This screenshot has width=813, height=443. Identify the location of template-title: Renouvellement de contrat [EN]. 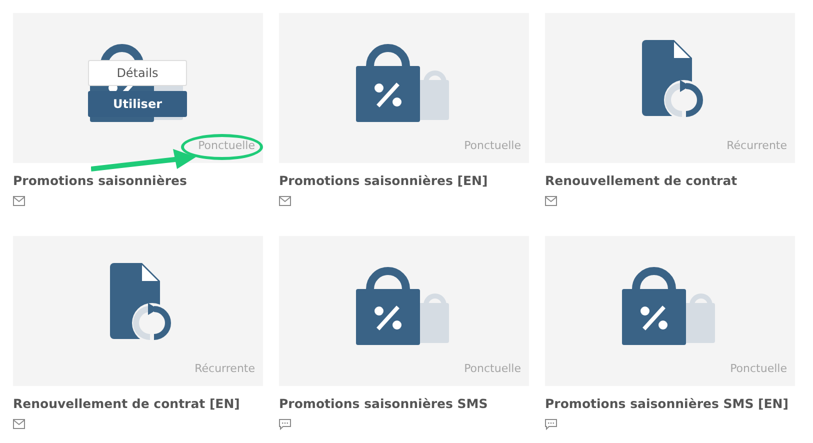
(127, 404).